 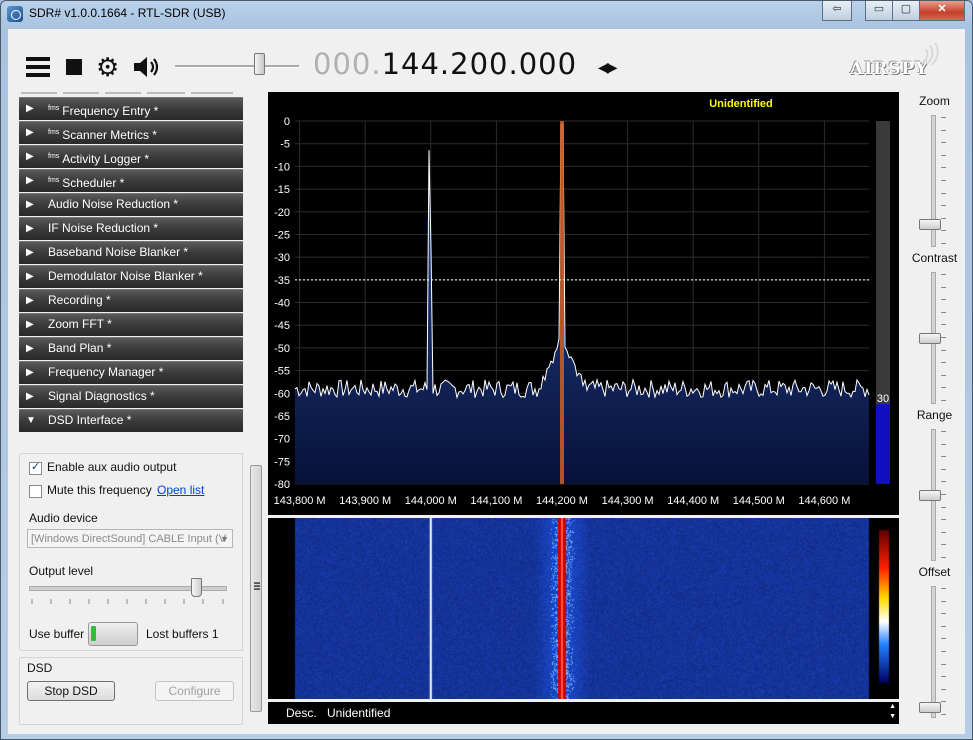 I want to click on back-button: ⇦, so click(x=837, y=11).